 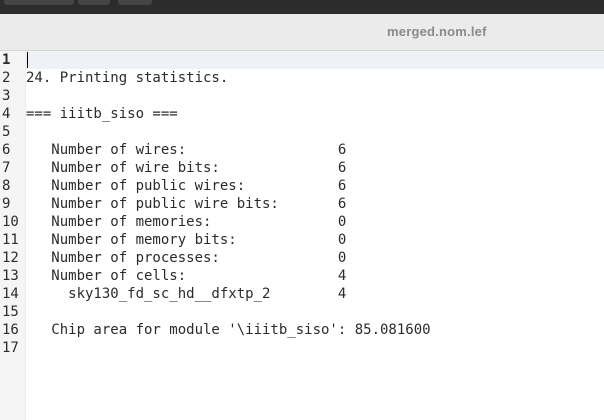 What do you see at coordinates (6, 114) in the screenshot?
I see `line-number: 4` at bounding box center [6, 114].